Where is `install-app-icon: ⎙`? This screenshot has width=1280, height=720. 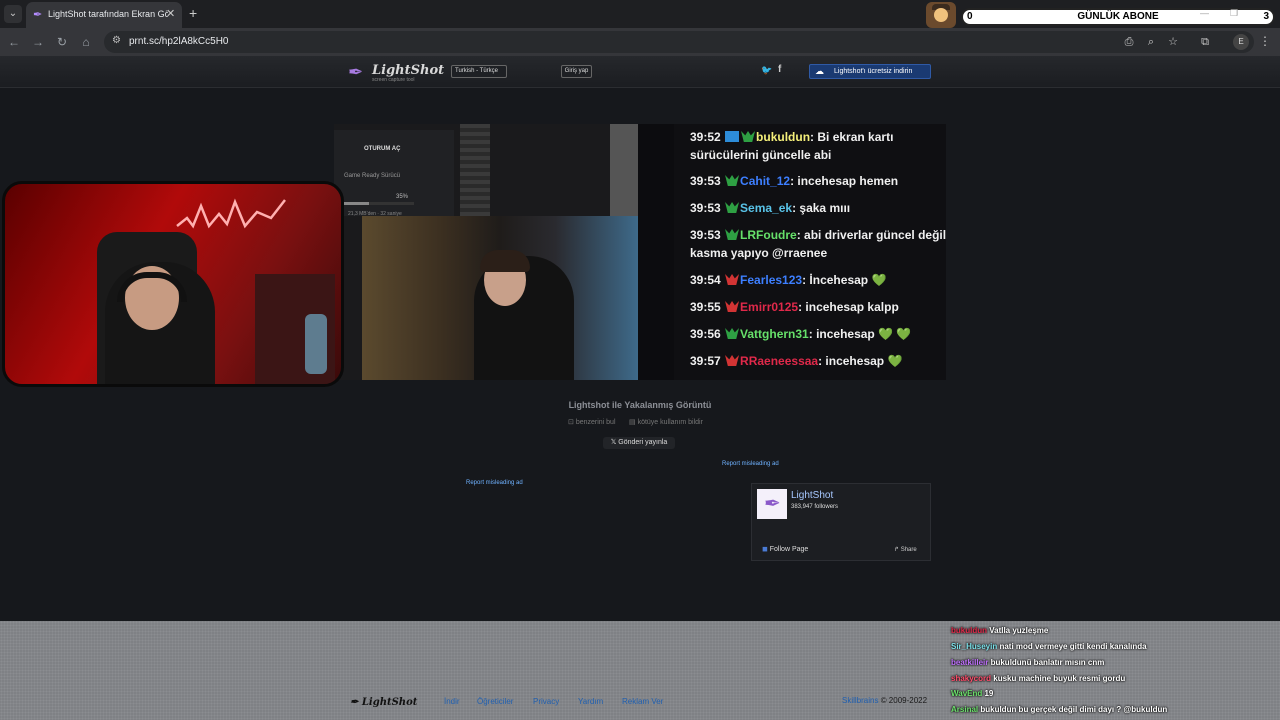
install-app-icon: ⎙ is located at coordinates (1129, 42).